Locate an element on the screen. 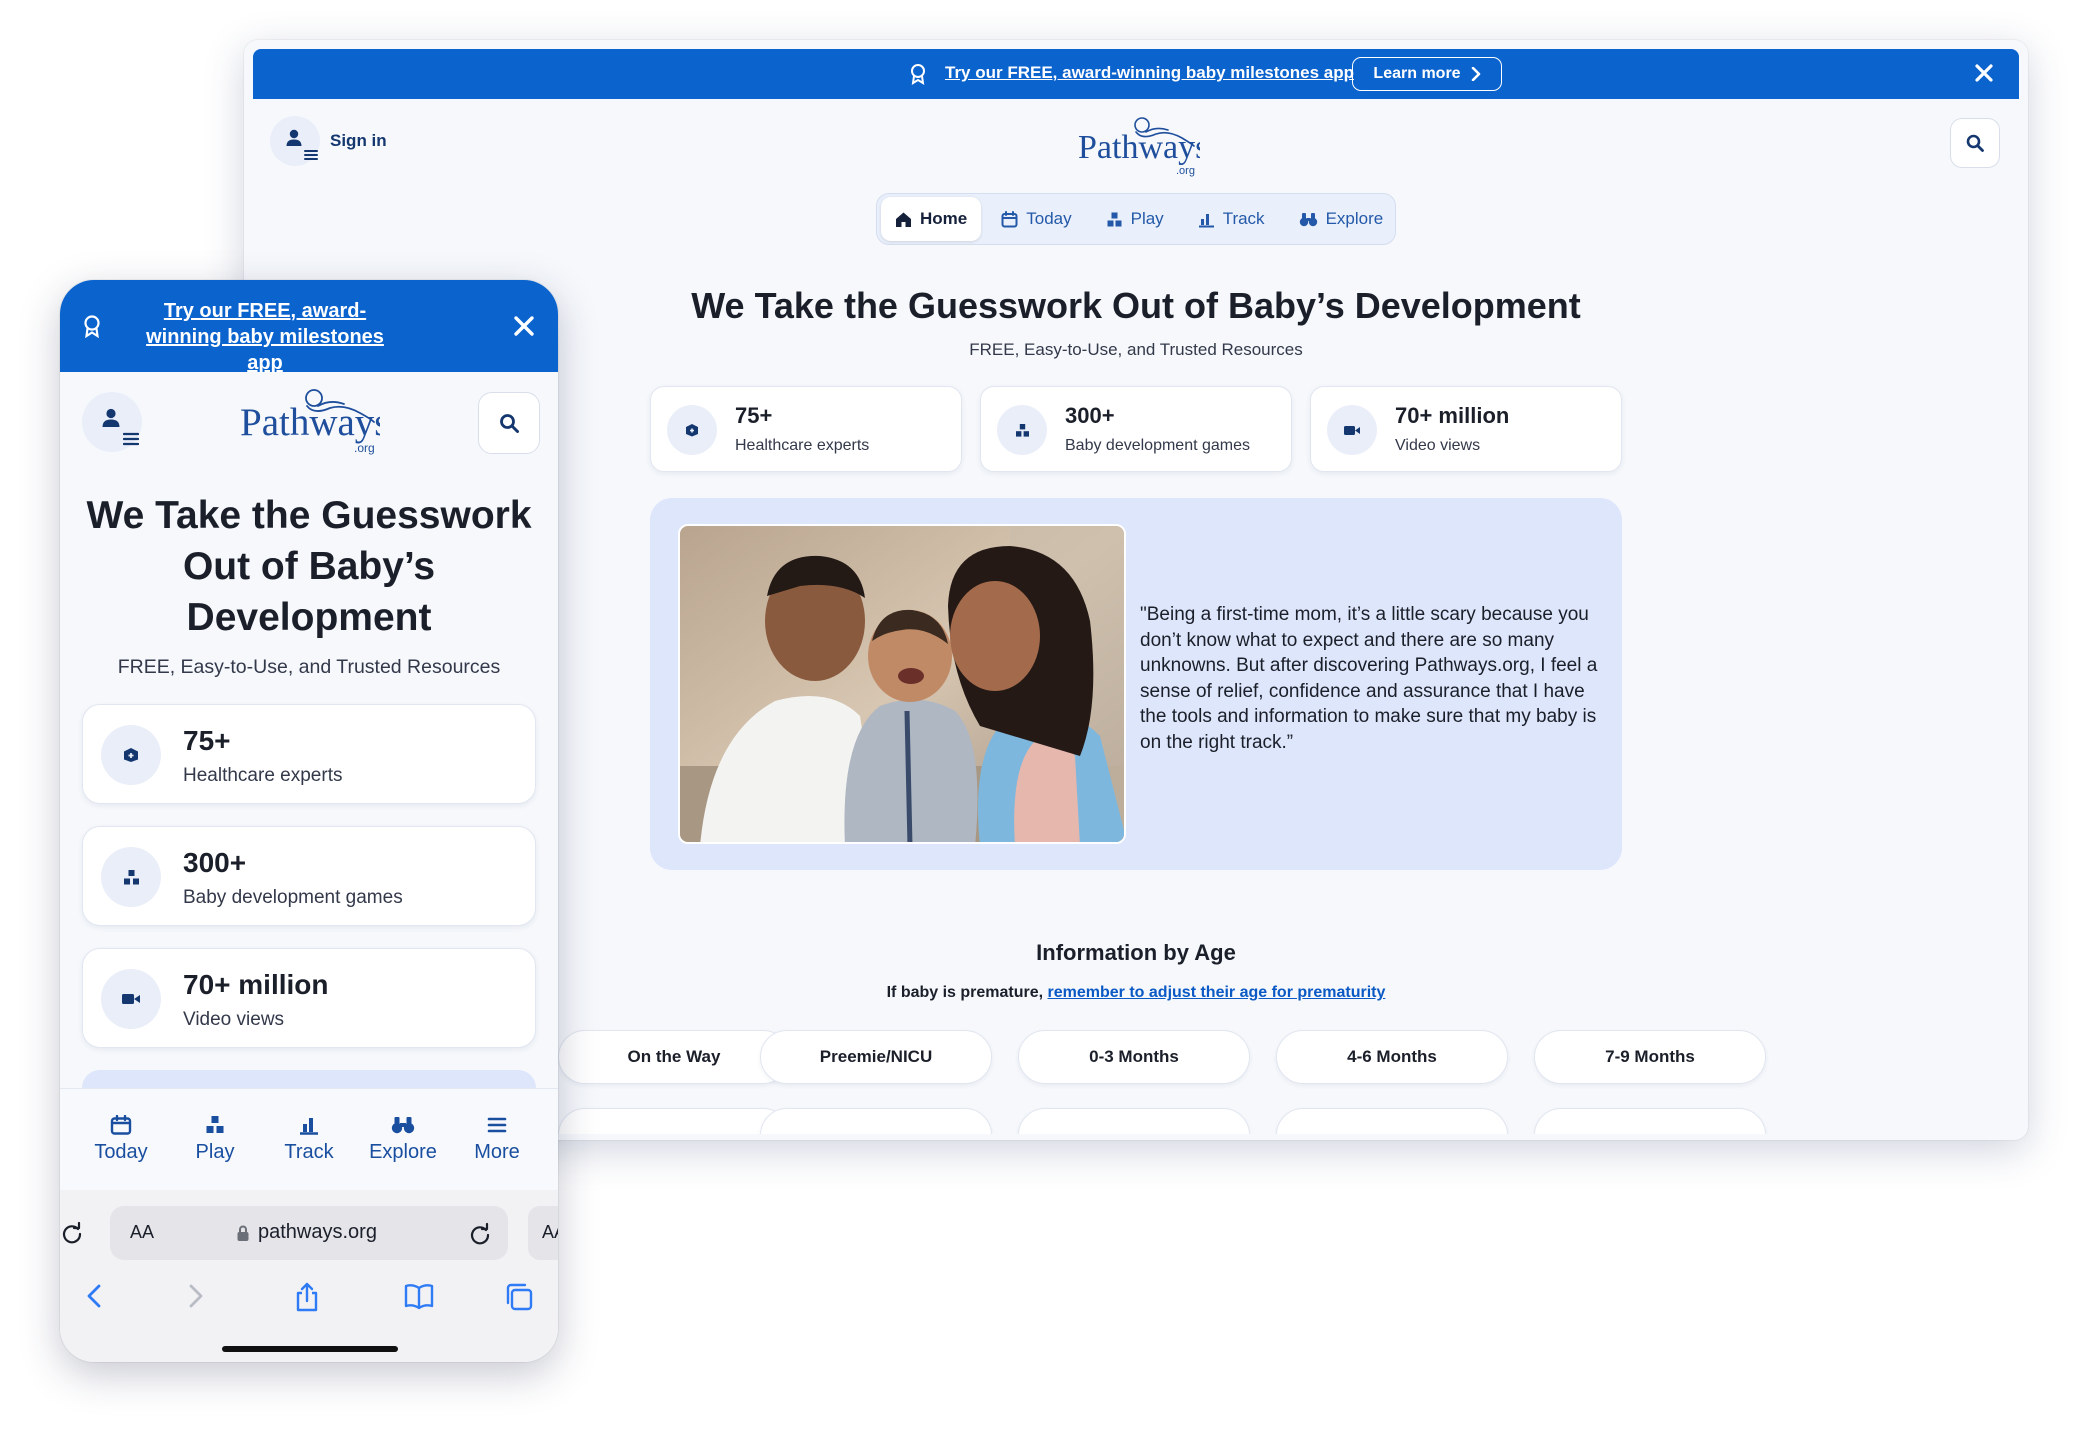 This screenshot has width=2080, height=1456. adjacent-tab-preview: AA is located at coordinates (543, 1233).